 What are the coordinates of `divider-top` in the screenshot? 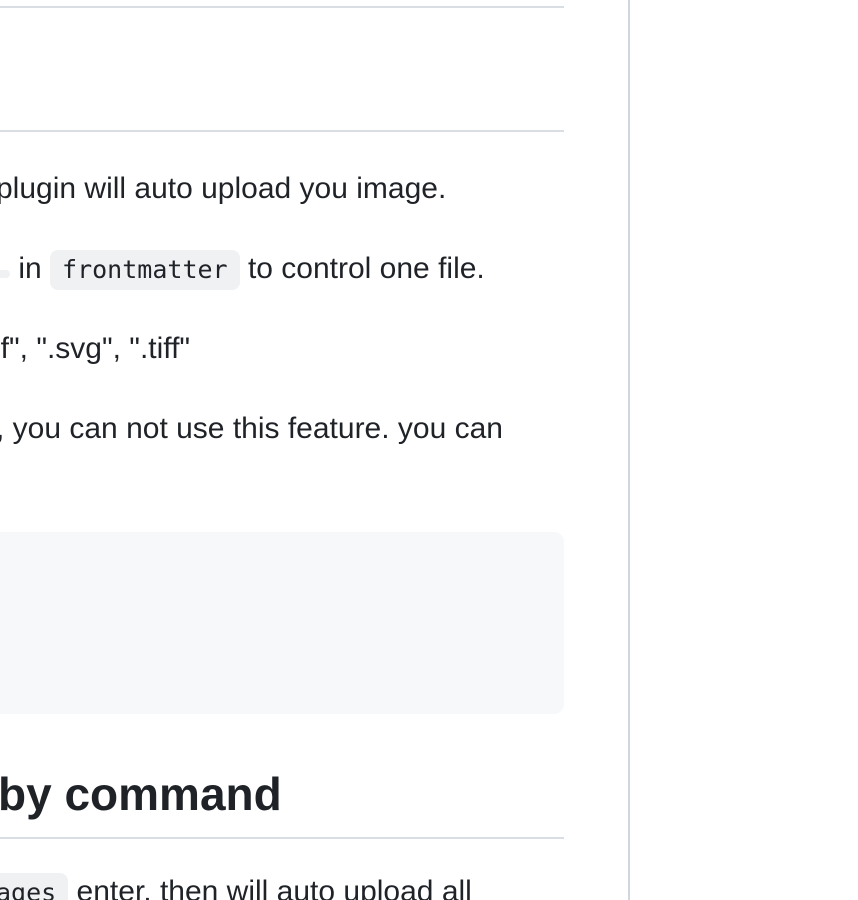 It's located at (282, 7).